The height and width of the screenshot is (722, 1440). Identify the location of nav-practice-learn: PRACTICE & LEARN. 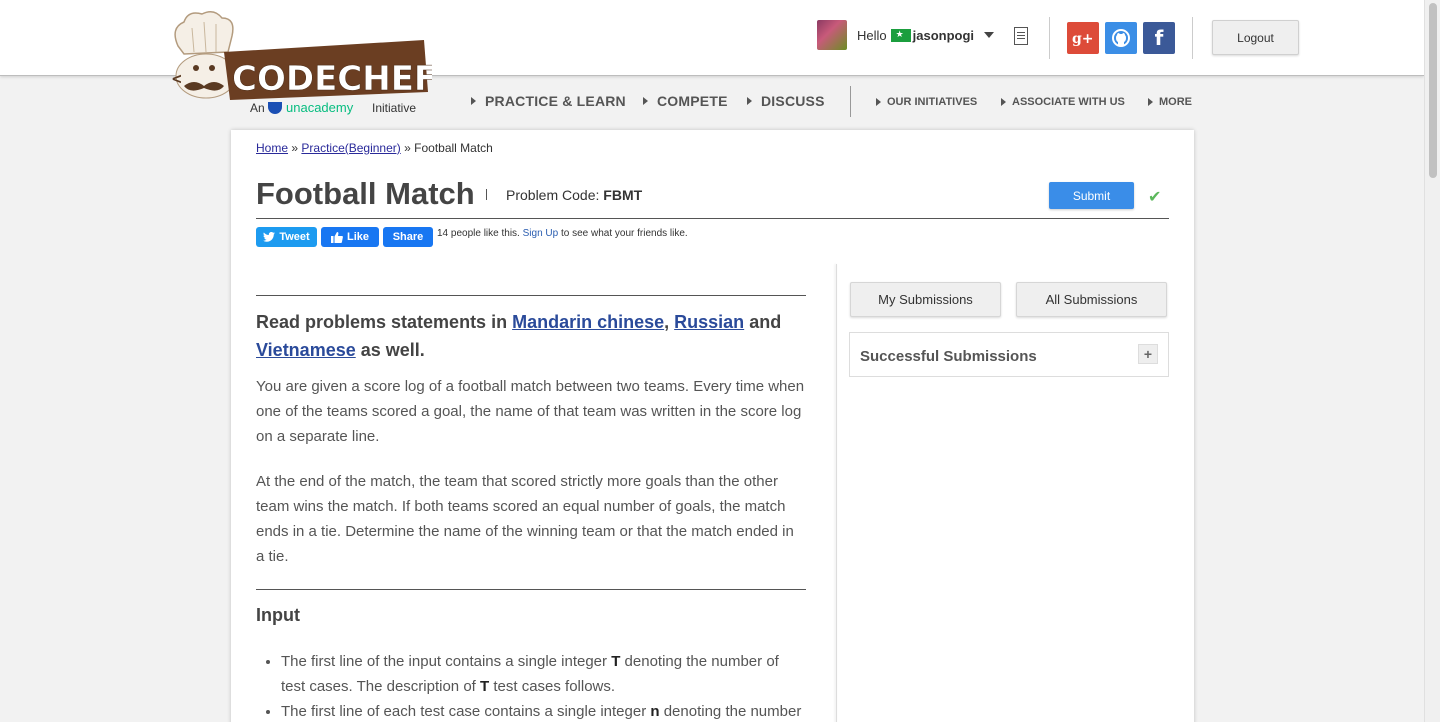
(548, 101).